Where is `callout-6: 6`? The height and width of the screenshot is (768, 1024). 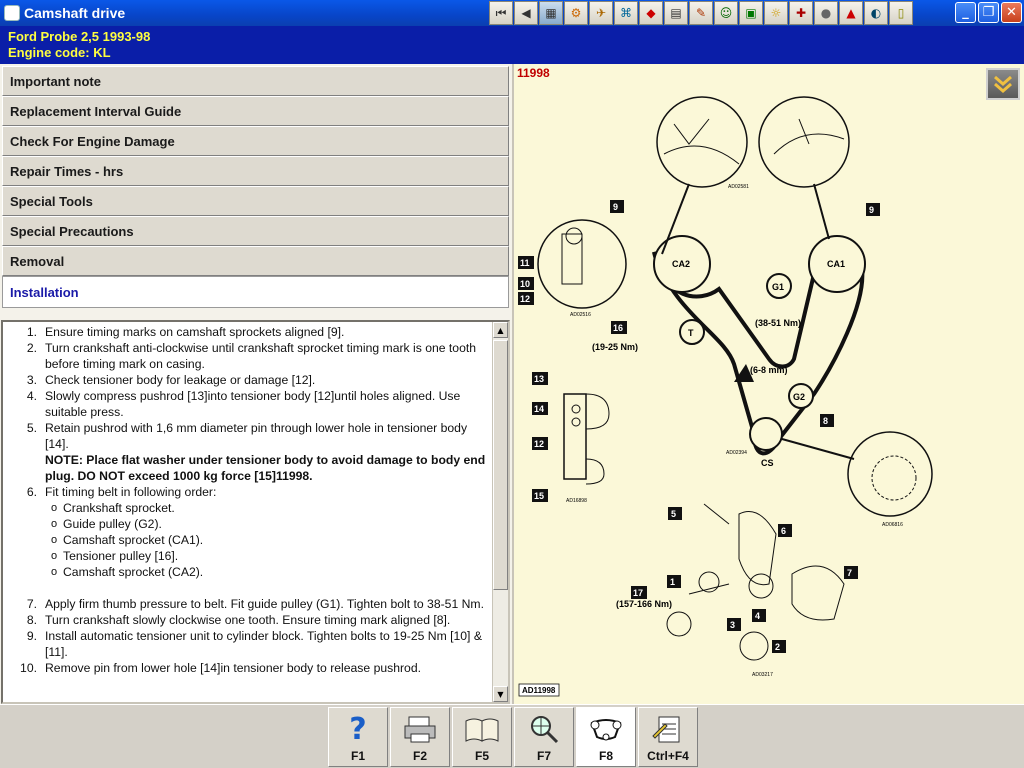 callout-6: 6 is located at coordinates (785, 530).